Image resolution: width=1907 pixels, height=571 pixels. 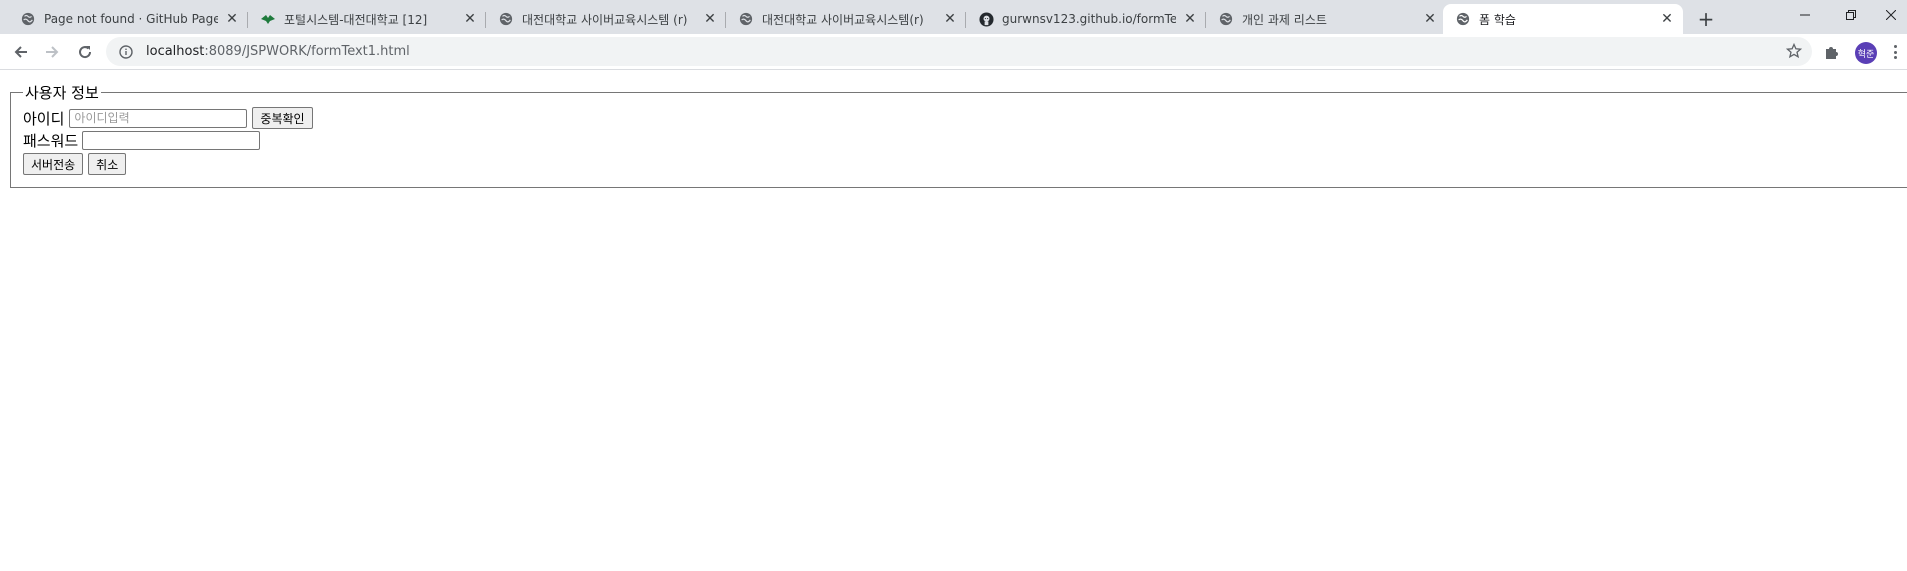 I want to click on extensions-puzzle-icon, so click(x=1832, y=52).